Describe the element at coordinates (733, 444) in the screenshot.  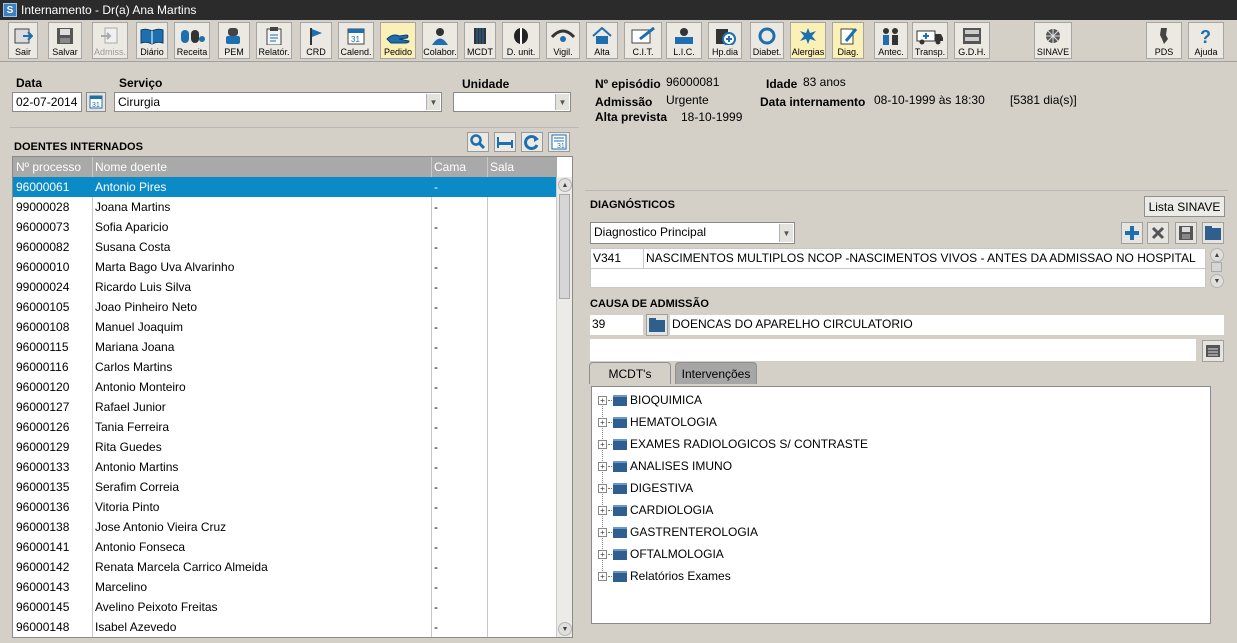
I see `tree-item: + EXAMES RADIOLOGICOS S/ CONTRASTE` at that location.